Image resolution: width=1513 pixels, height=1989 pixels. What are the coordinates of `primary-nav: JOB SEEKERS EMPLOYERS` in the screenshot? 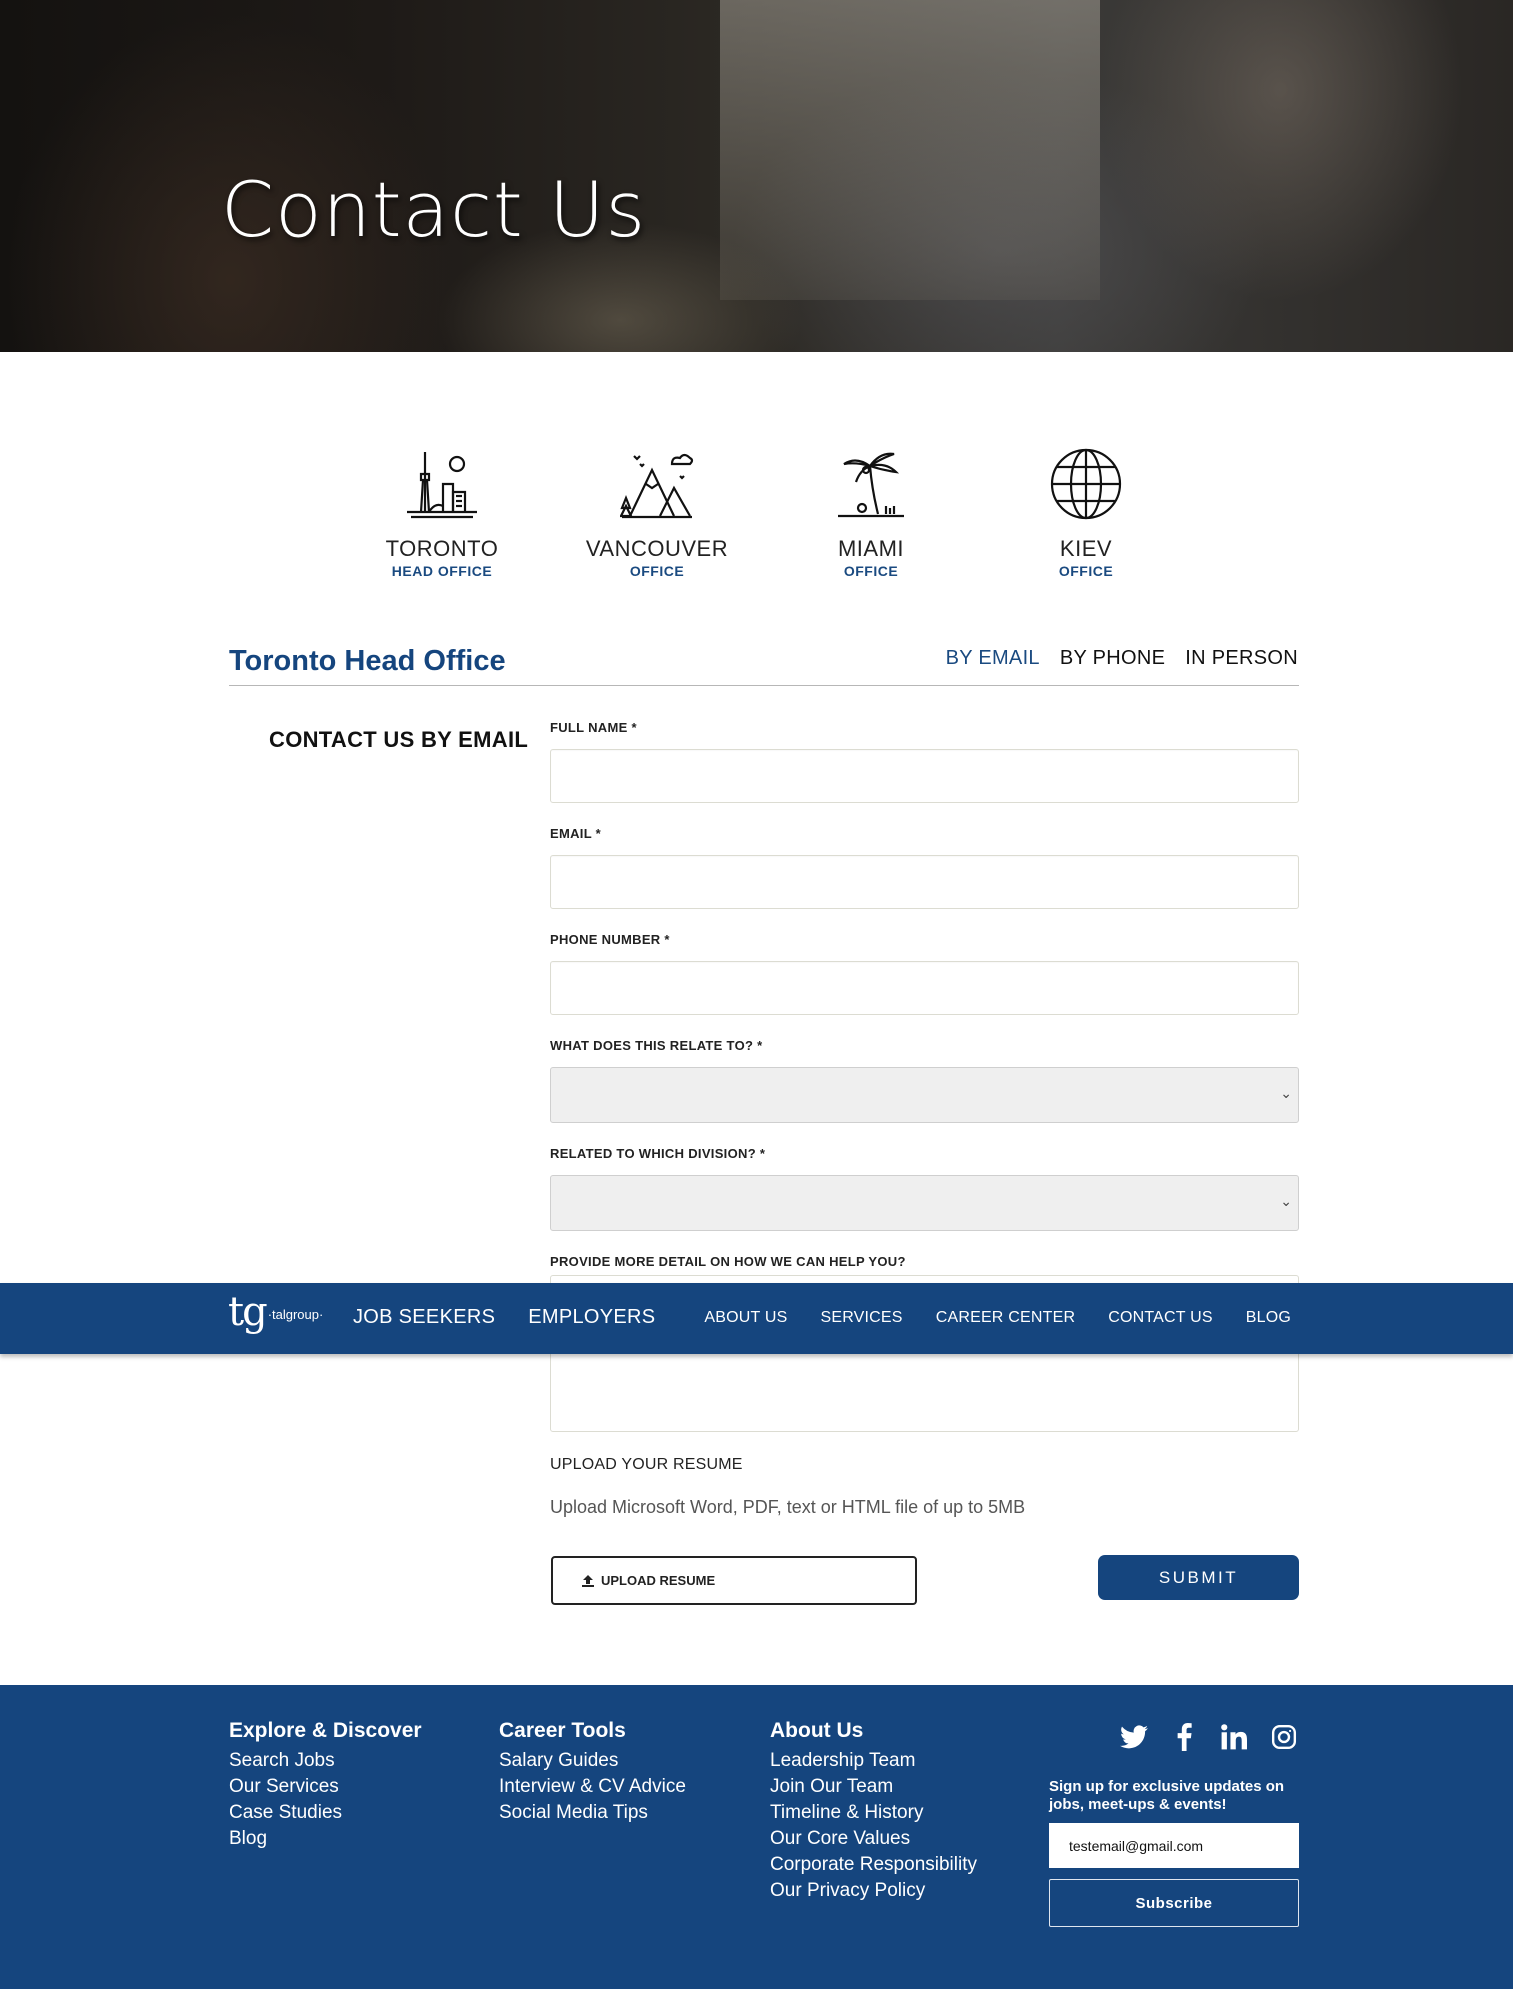 It's located at (504, 1317).